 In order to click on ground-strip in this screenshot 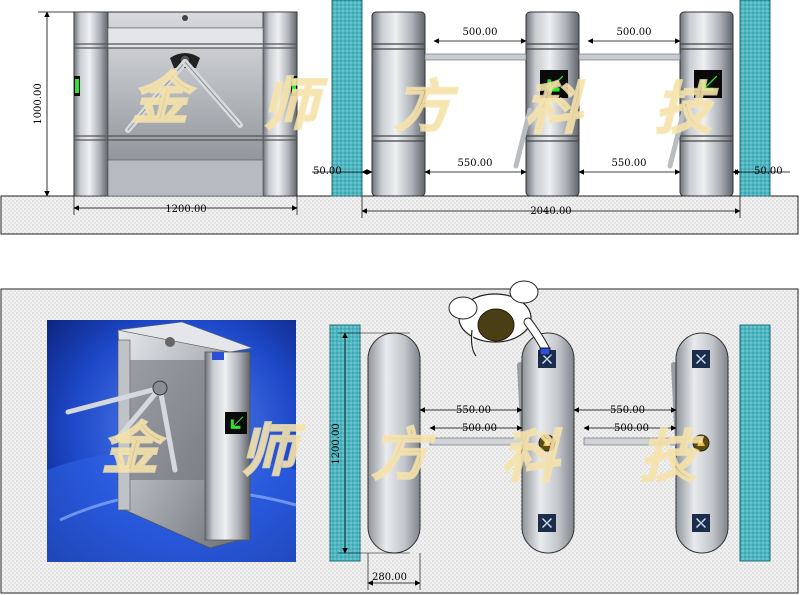, I will do `click(399, 215)`.